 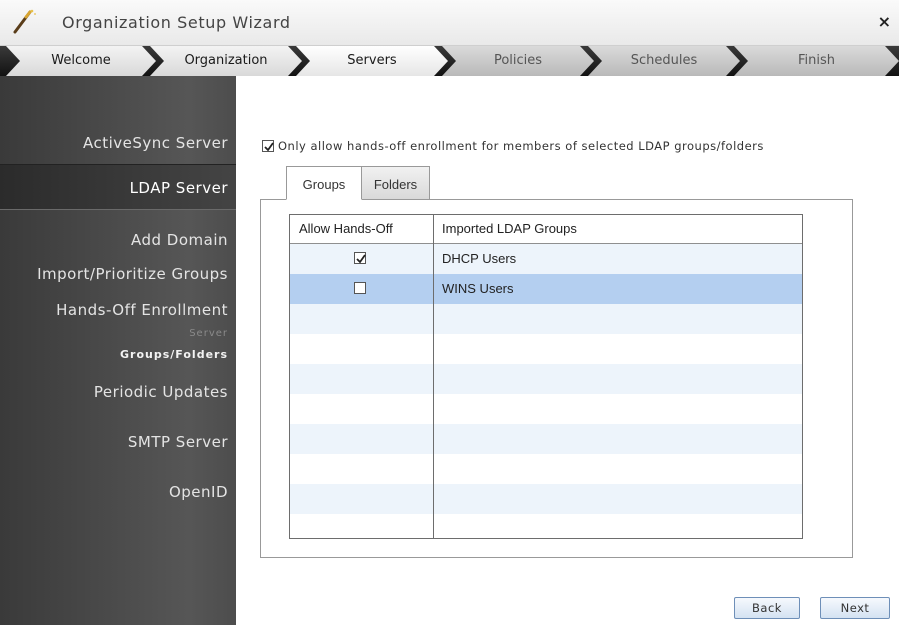 I want to click on back-button: Back, so click(x=767, y=608).